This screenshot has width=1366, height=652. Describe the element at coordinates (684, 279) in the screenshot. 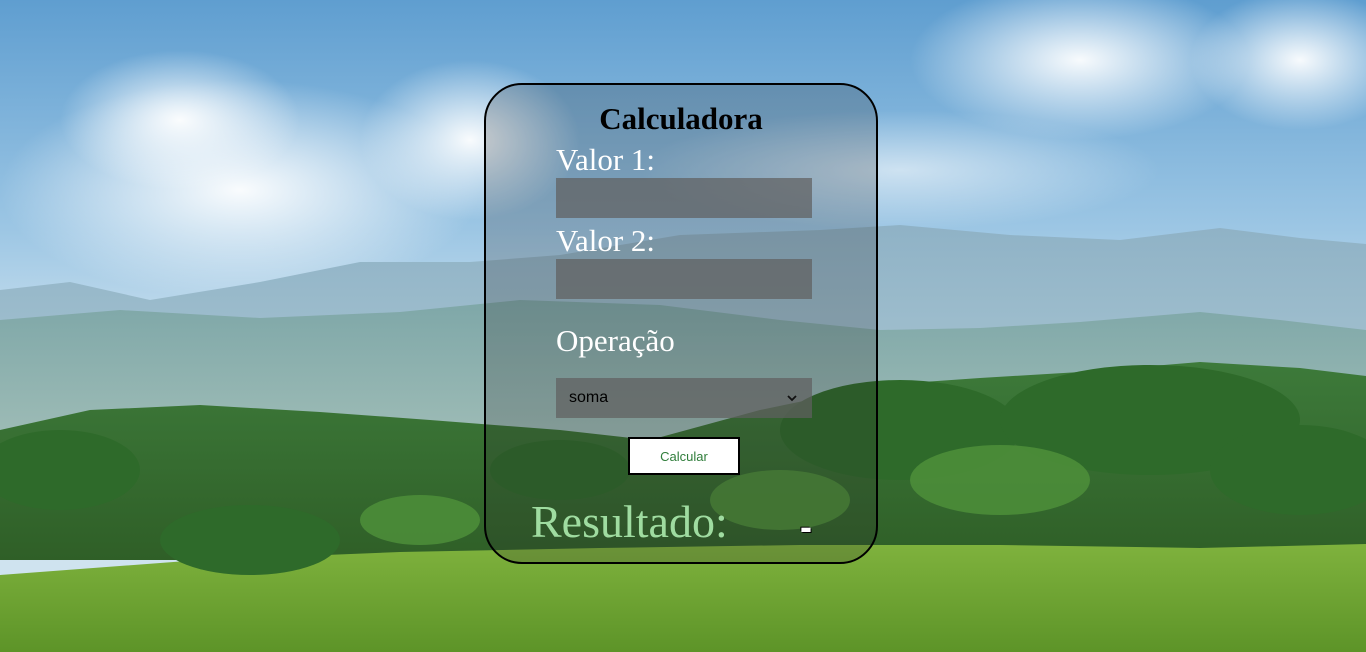

I see `value2-input` at that location.